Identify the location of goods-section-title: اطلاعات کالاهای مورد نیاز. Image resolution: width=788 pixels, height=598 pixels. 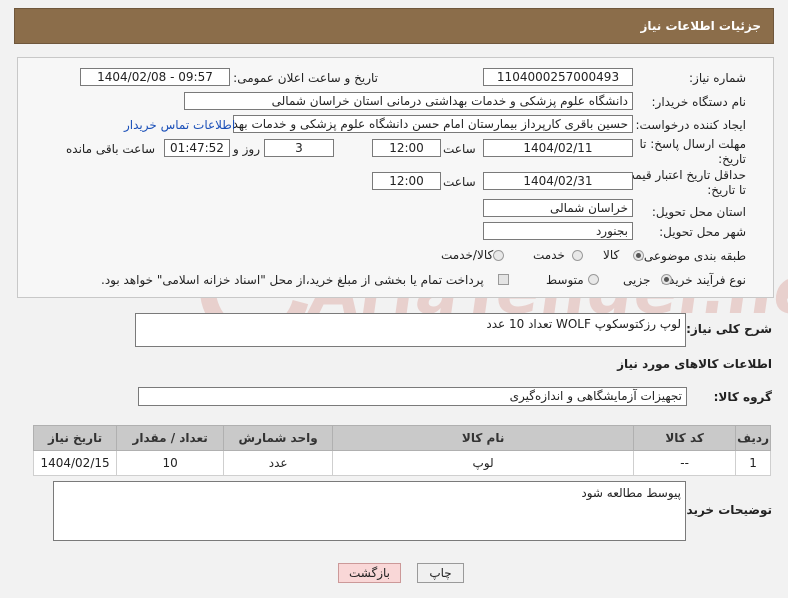
(694, 364).